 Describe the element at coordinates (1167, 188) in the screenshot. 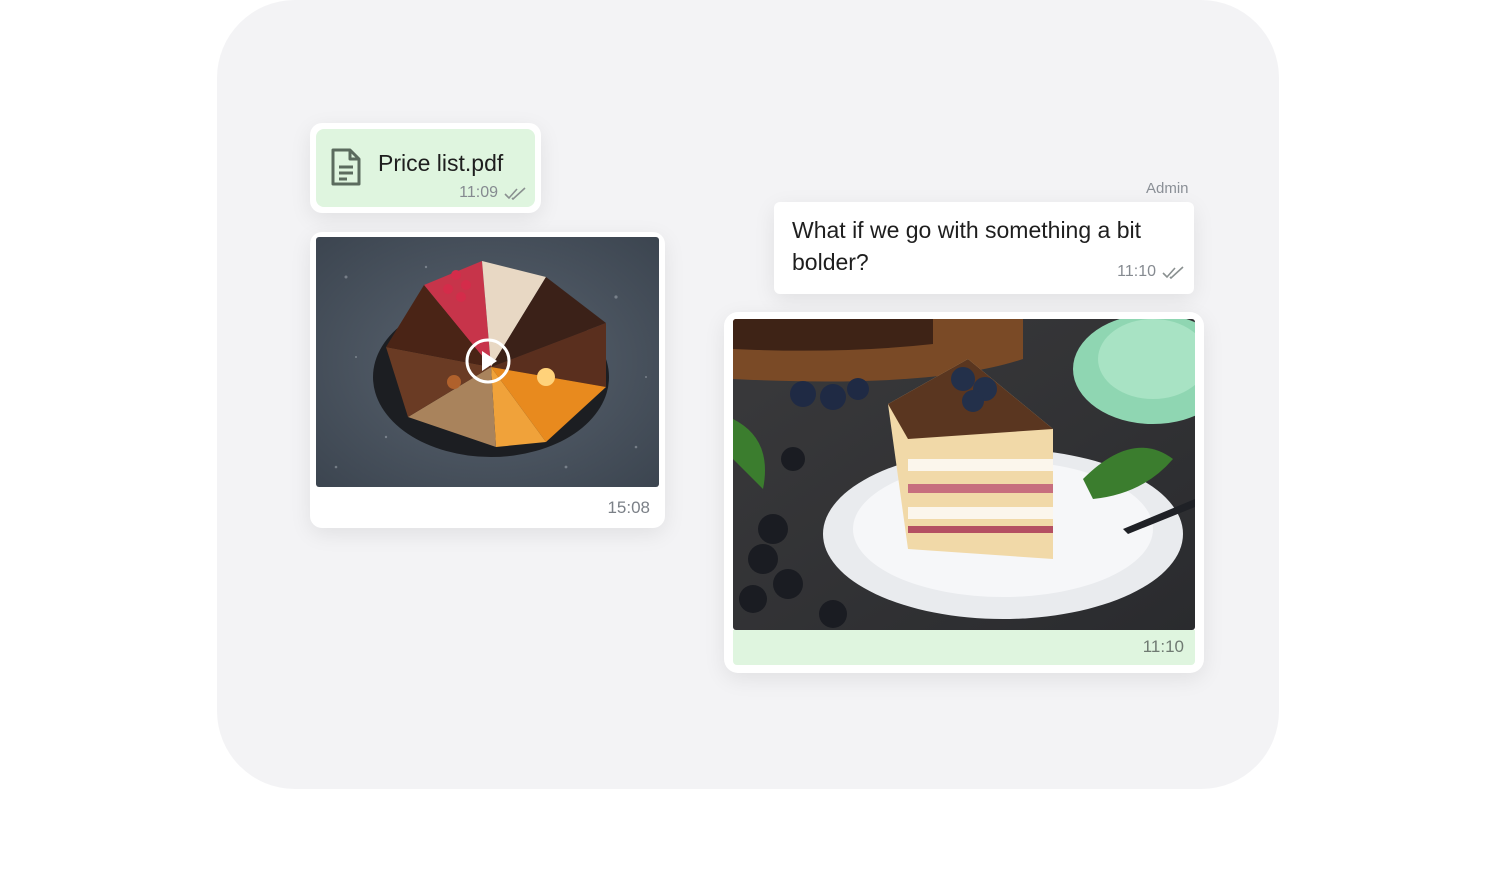

I see `sender-name: Admin` at that location.